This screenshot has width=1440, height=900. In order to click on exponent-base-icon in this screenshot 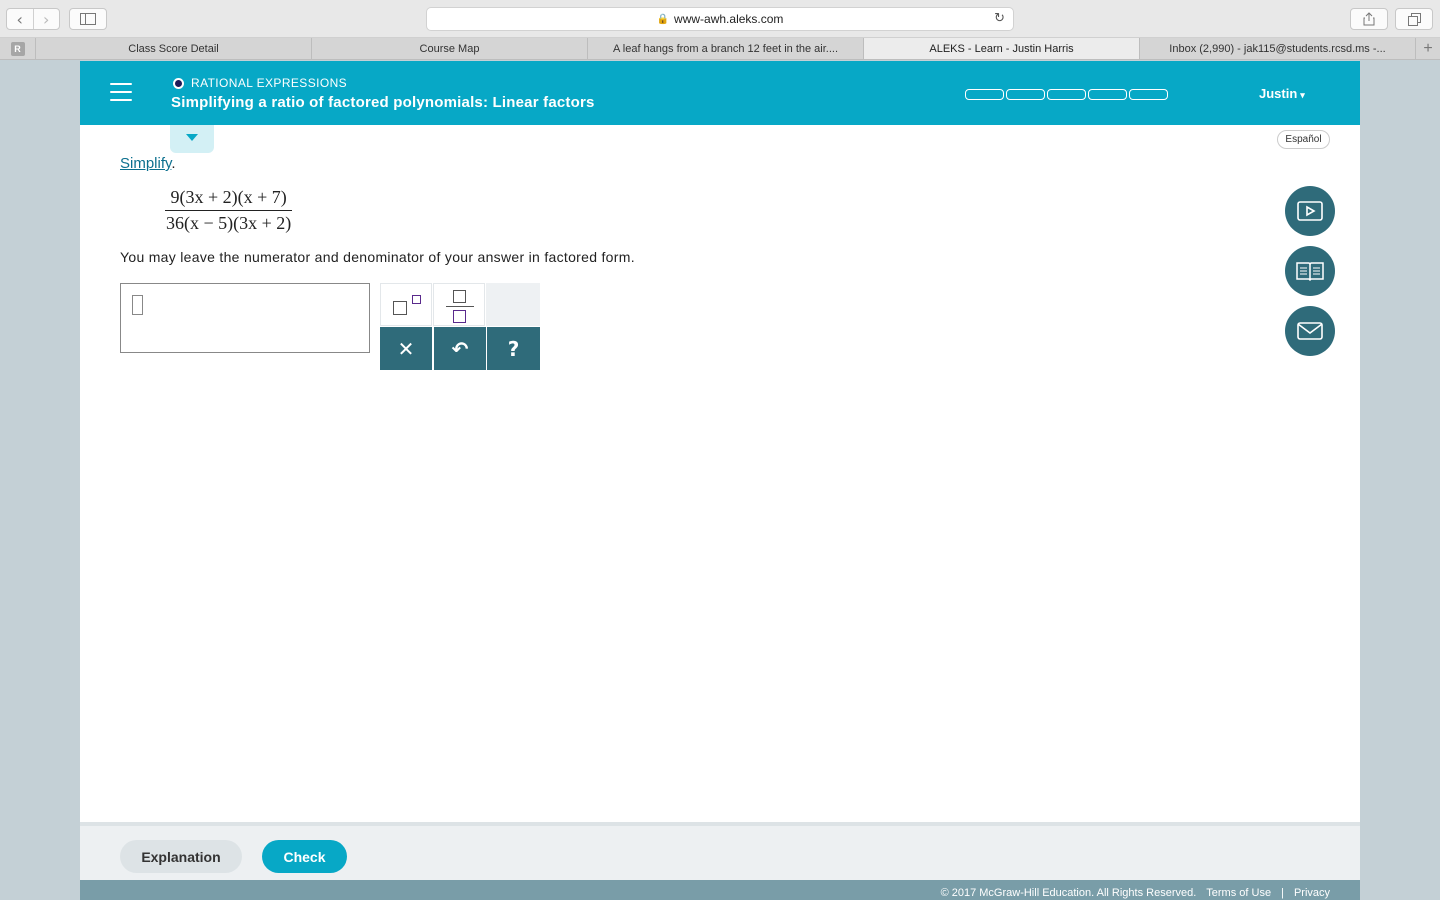, I will do `click(400, 308)`.